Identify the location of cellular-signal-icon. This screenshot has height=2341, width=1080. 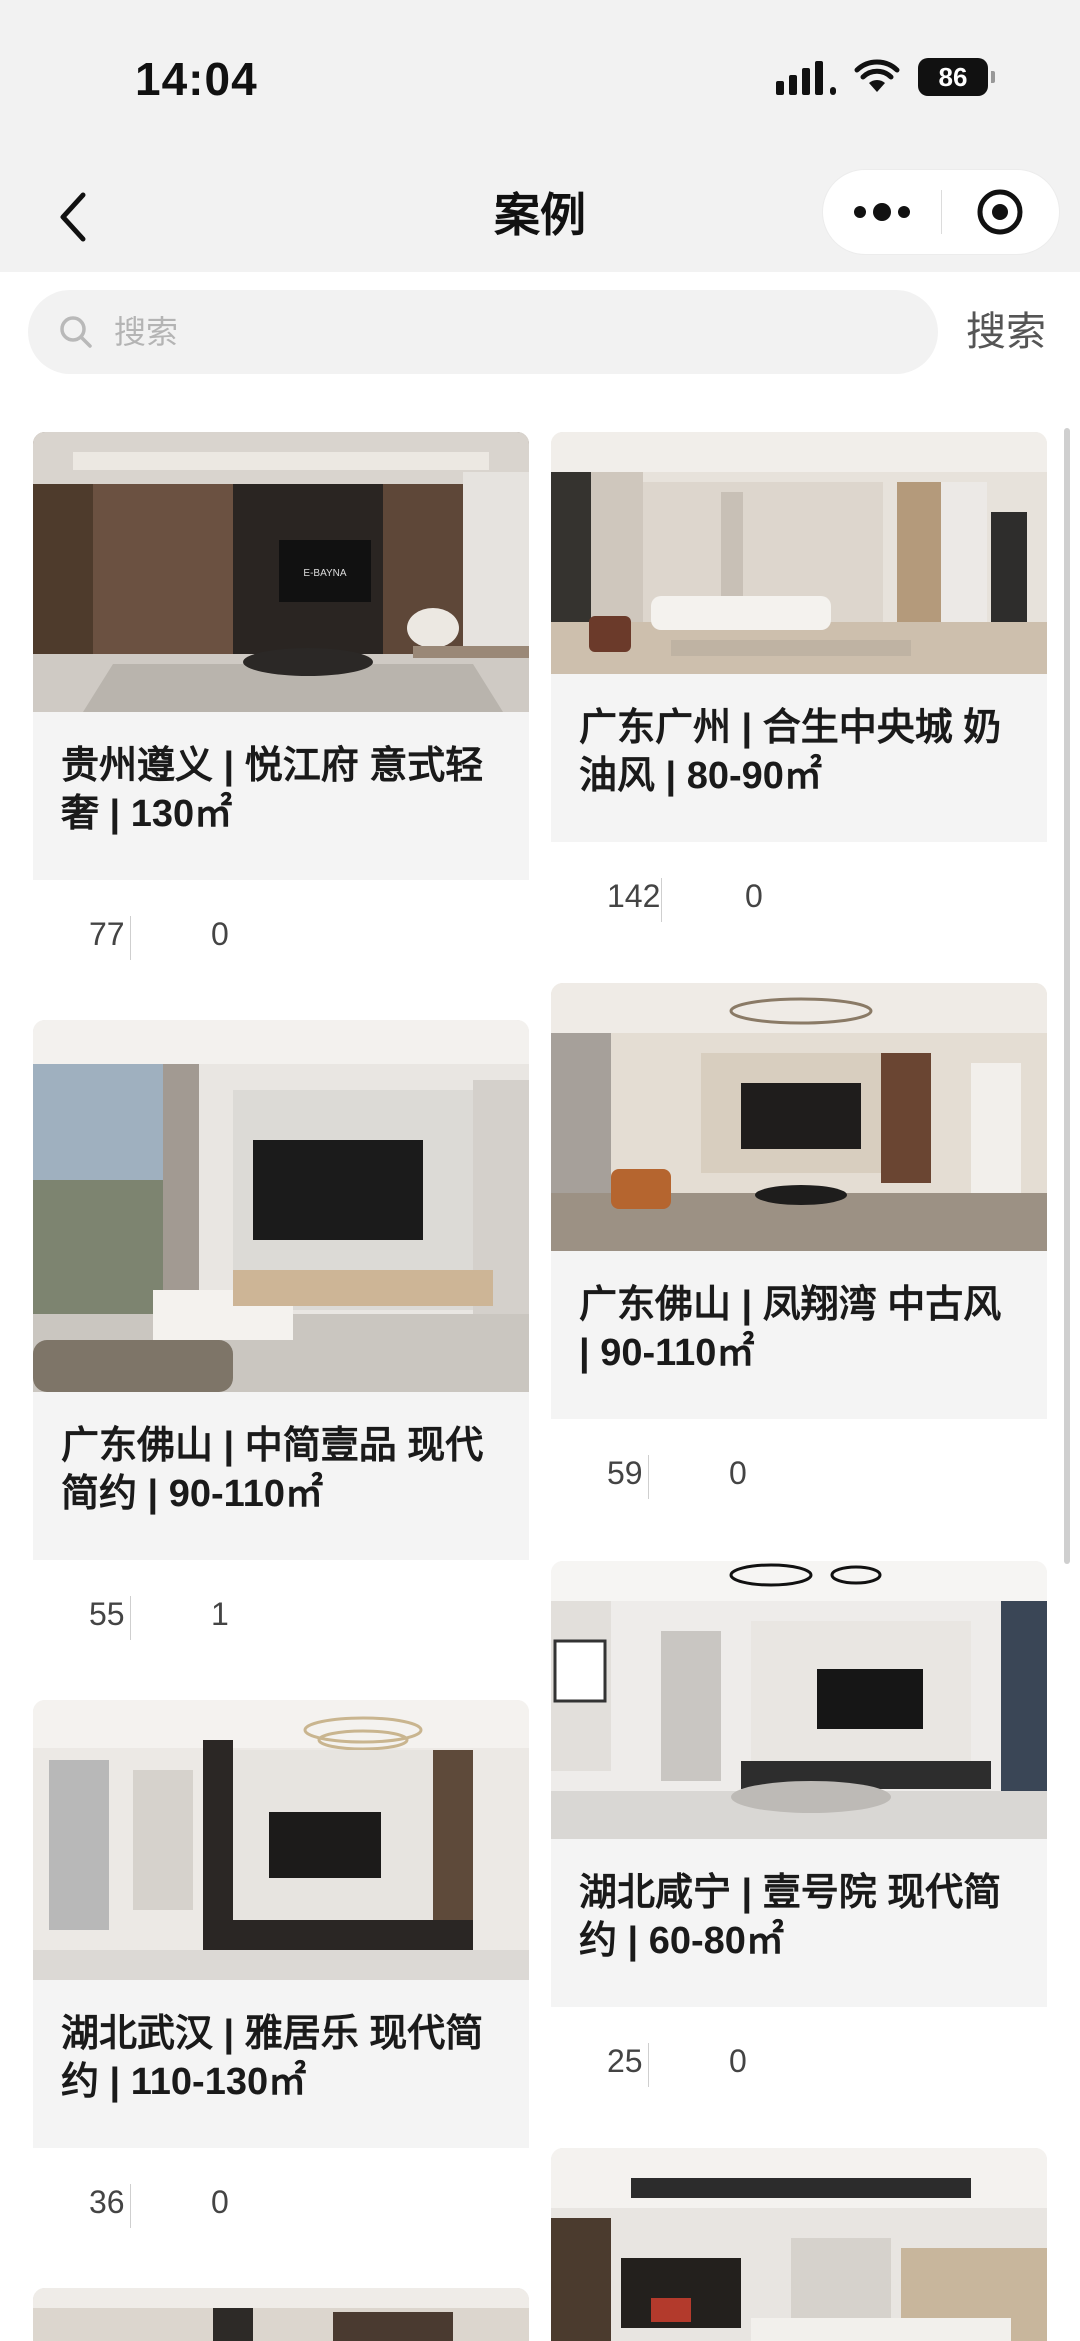
(806, 77).